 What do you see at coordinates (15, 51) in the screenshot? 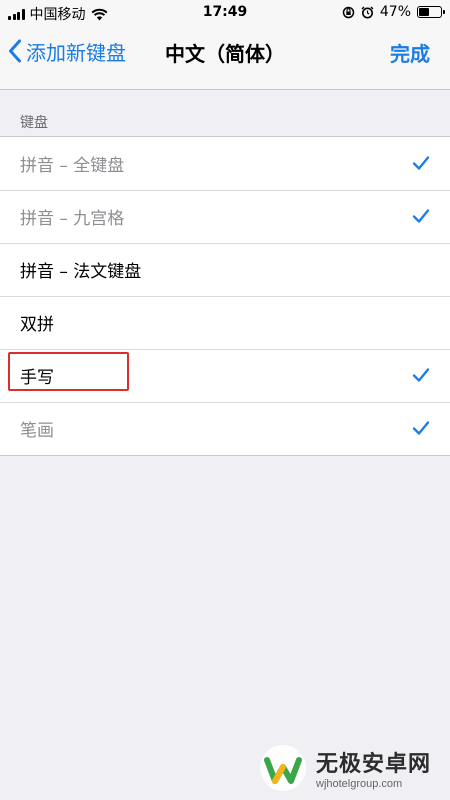
I see `chevron-left-icon` at bounding box center [15, 51].